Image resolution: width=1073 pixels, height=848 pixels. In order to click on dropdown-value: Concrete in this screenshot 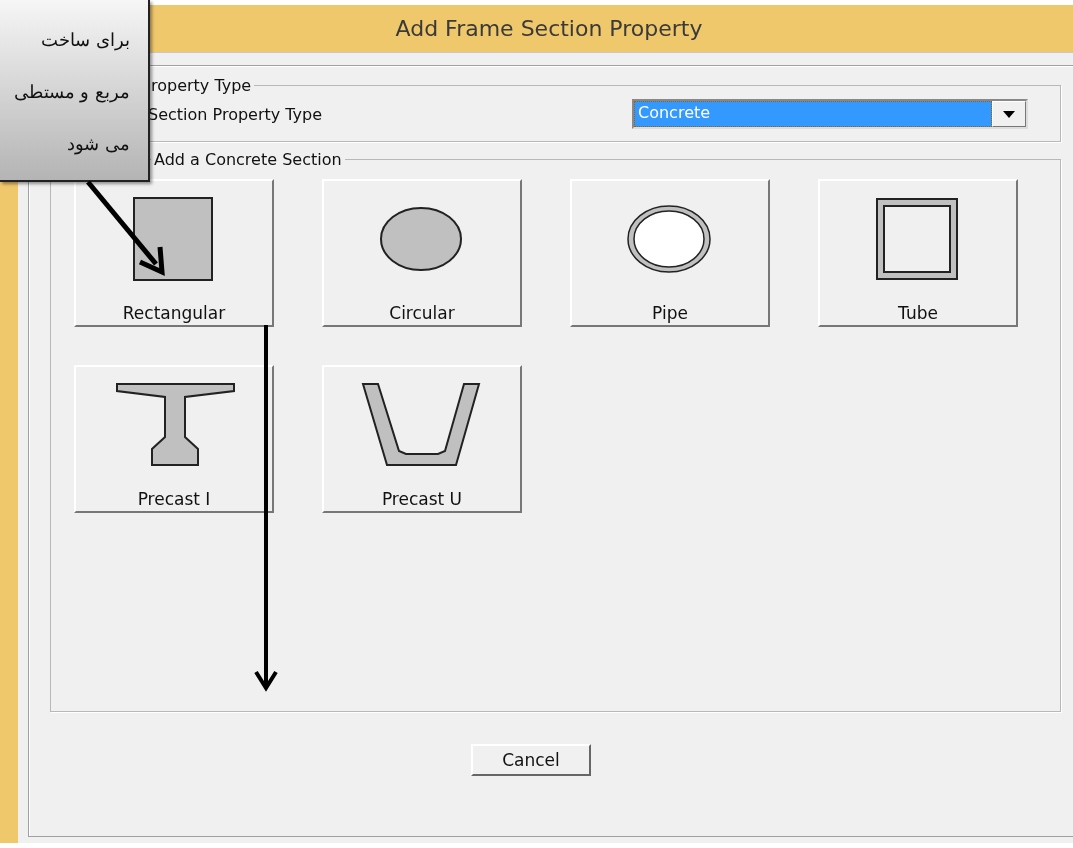, I will do `click(813, 114)`.